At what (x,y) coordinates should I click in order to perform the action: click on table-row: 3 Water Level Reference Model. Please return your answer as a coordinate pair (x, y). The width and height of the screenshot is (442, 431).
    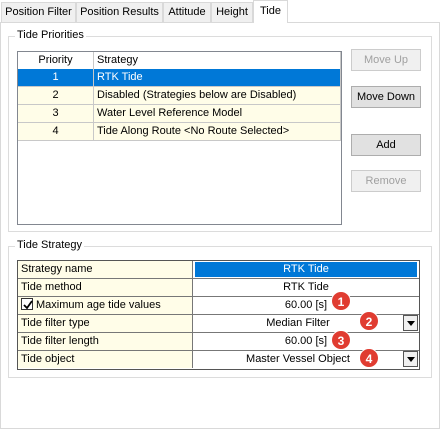
    Looking at the image, I should click on (179, 114).